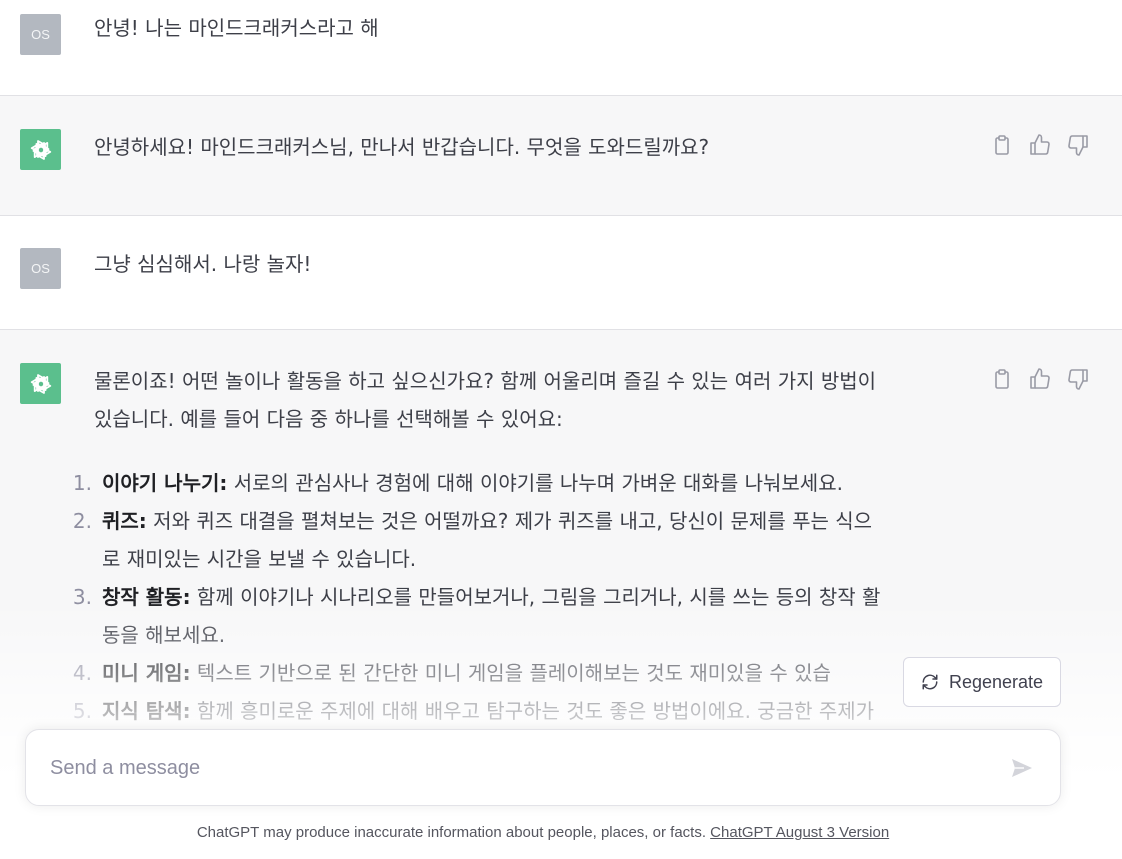 This screenshot has width=1122, height=859. I want to click on regenerate-label: Regenerate, so click(996, 681).